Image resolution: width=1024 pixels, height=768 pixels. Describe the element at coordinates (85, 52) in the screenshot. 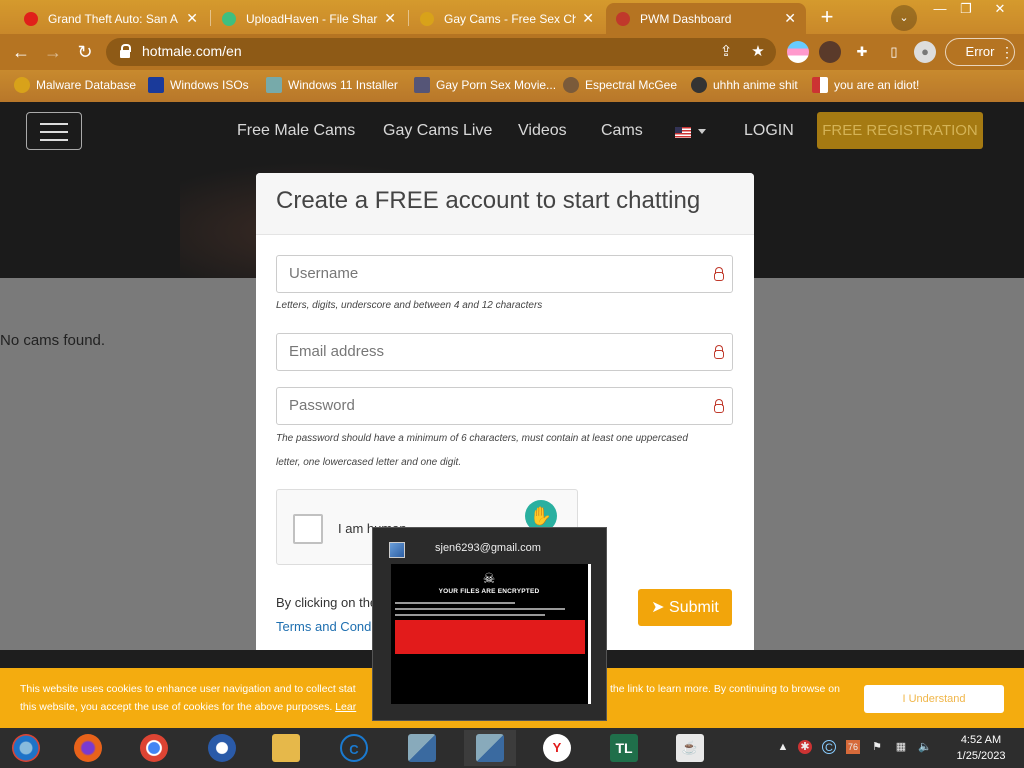

I see `reload-button: ↻` at that location.